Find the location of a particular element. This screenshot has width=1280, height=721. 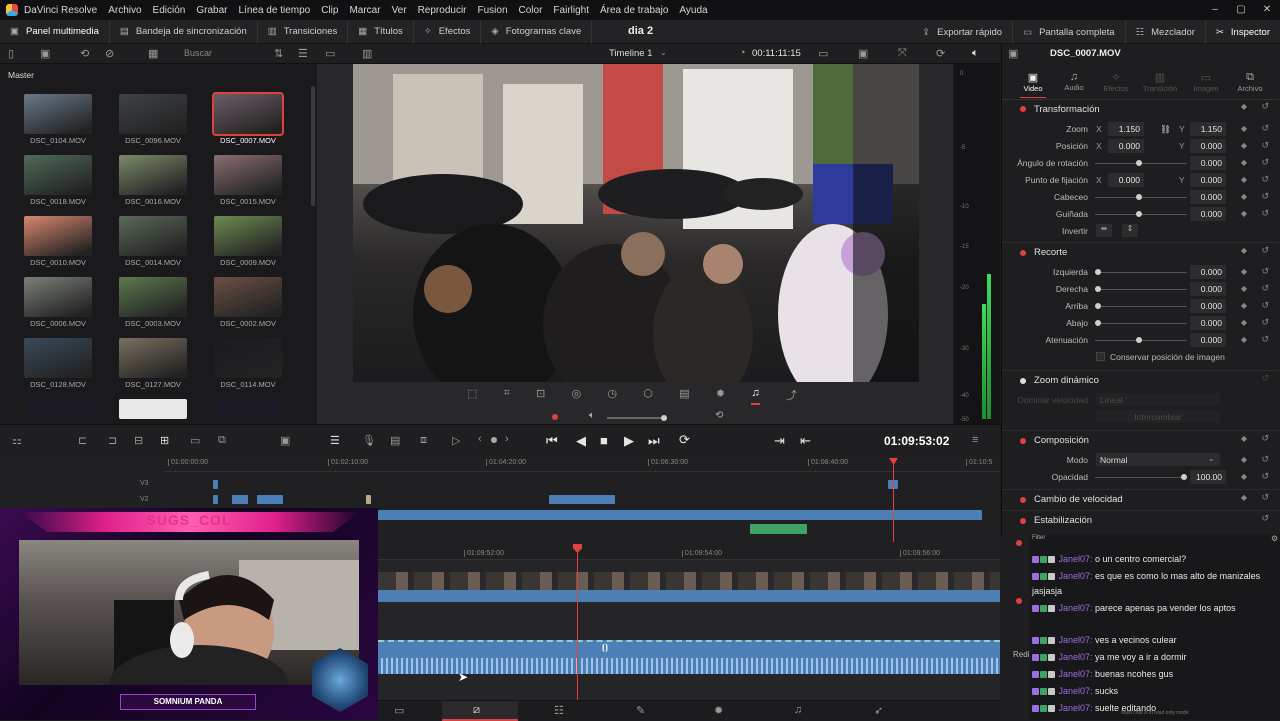

settings-icon: ⚙ is located at coordinates (1274, 538).